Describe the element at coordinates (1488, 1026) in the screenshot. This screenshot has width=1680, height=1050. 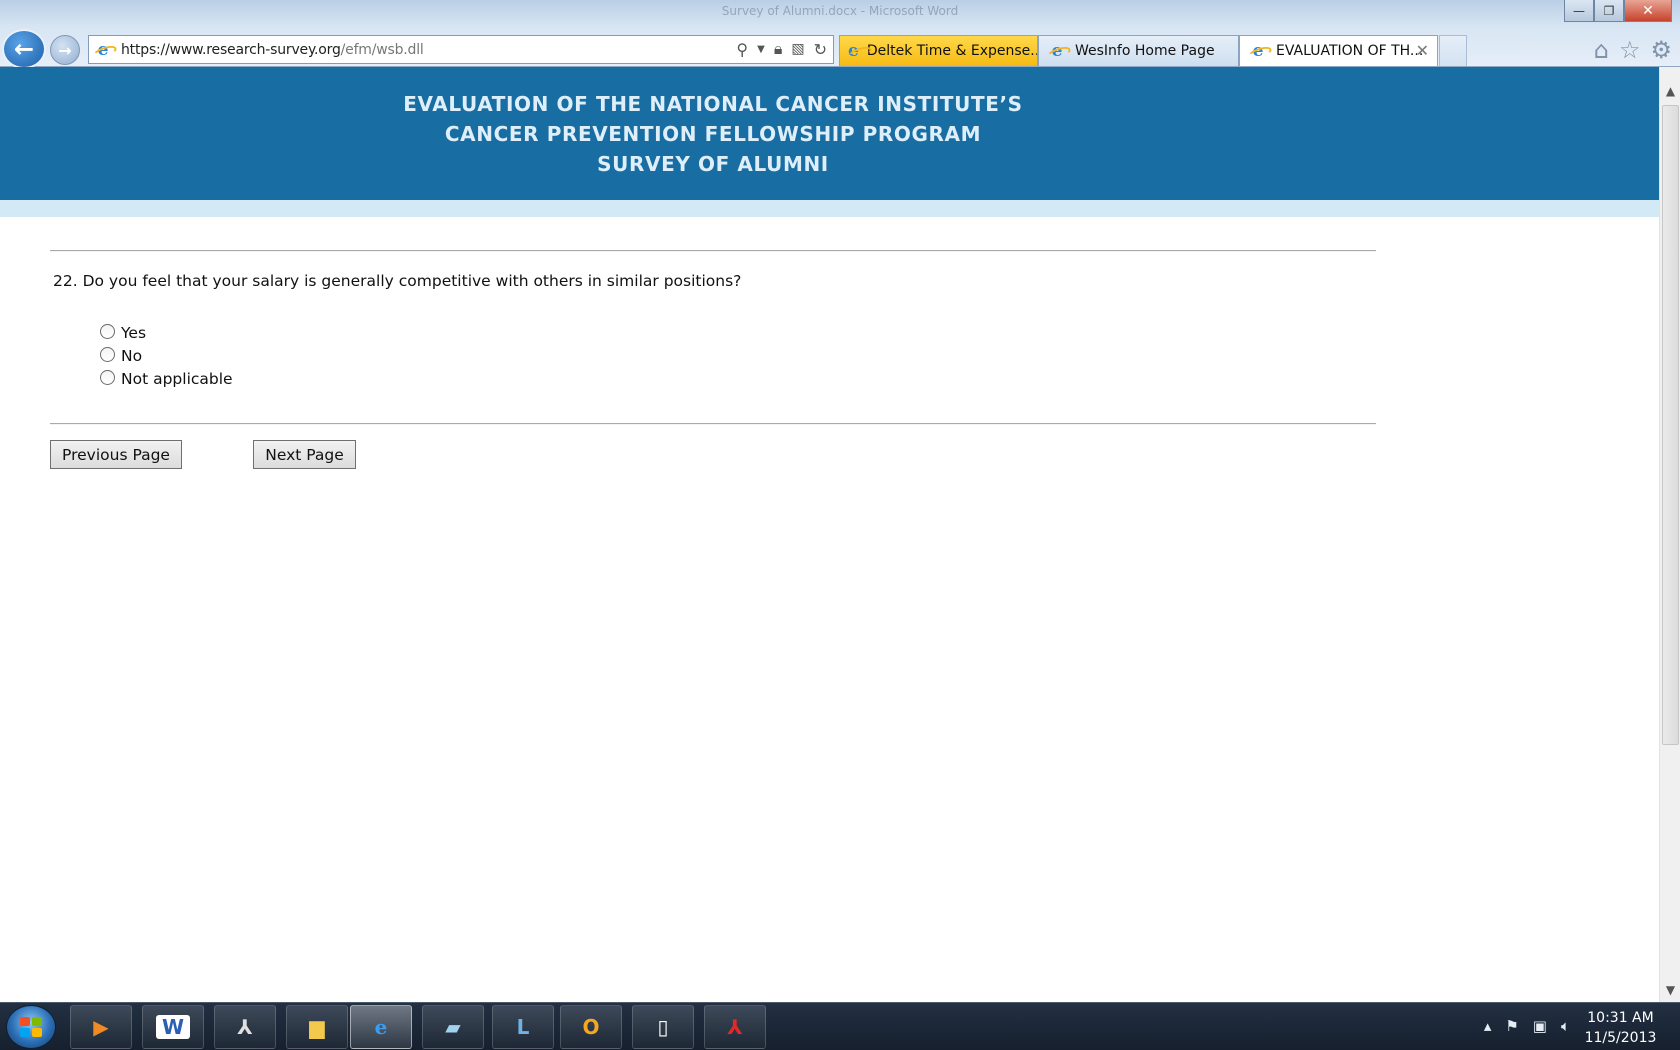
I see `show-hidden-icons-icon: ▴` at that location.